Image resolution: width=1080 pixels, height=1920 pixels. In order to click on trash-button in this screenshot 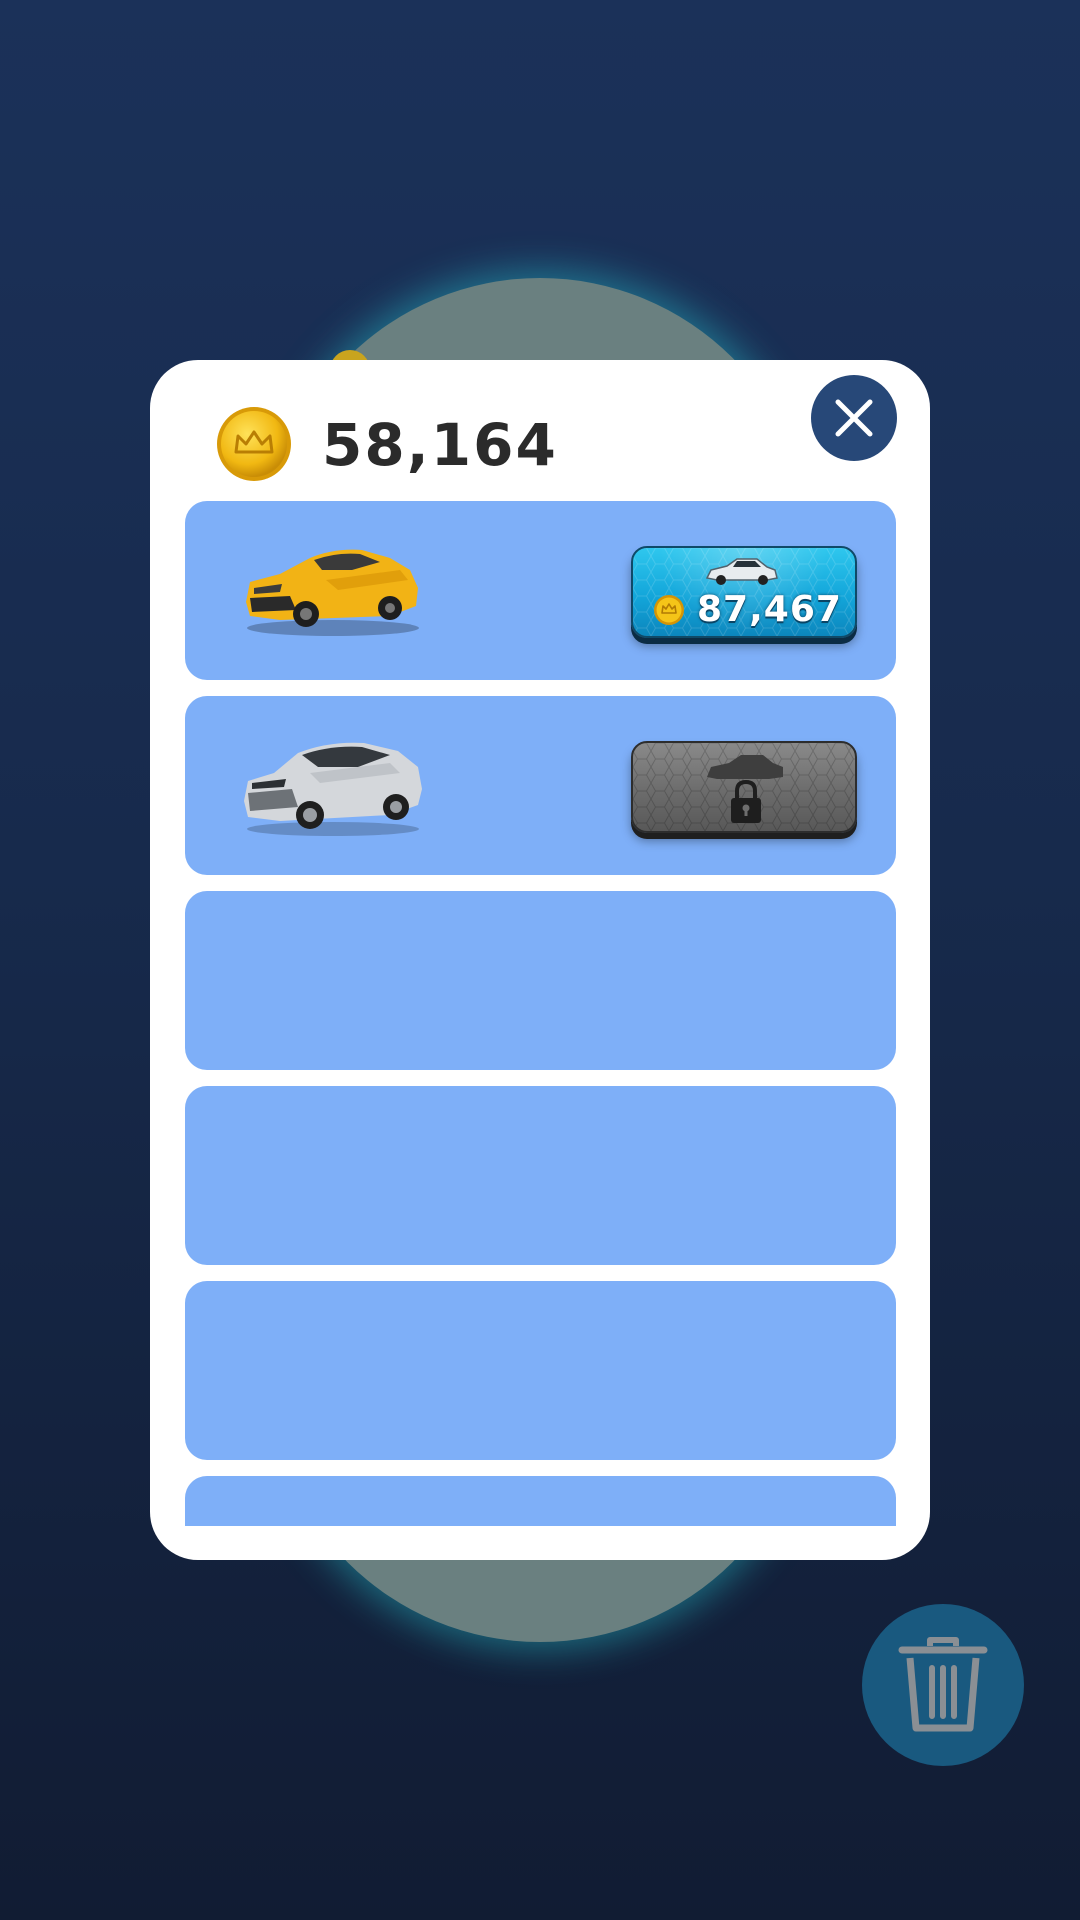, I will do `click(943, 1685)`.